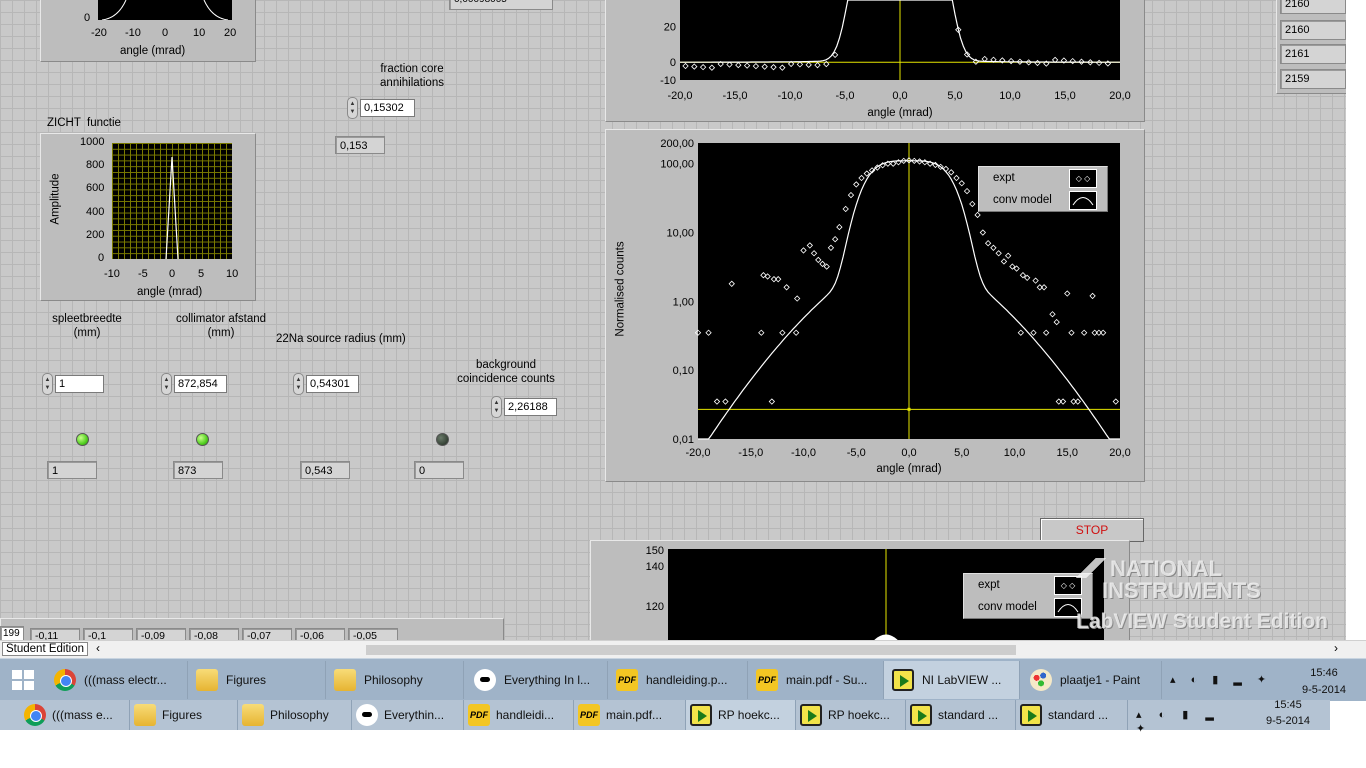 This screenshot has width=1366, height=768. What do you see at coordinates (257, 680) in the screenshot?
I see `taskbar-item: Figures` at bounding box center [257, 680].